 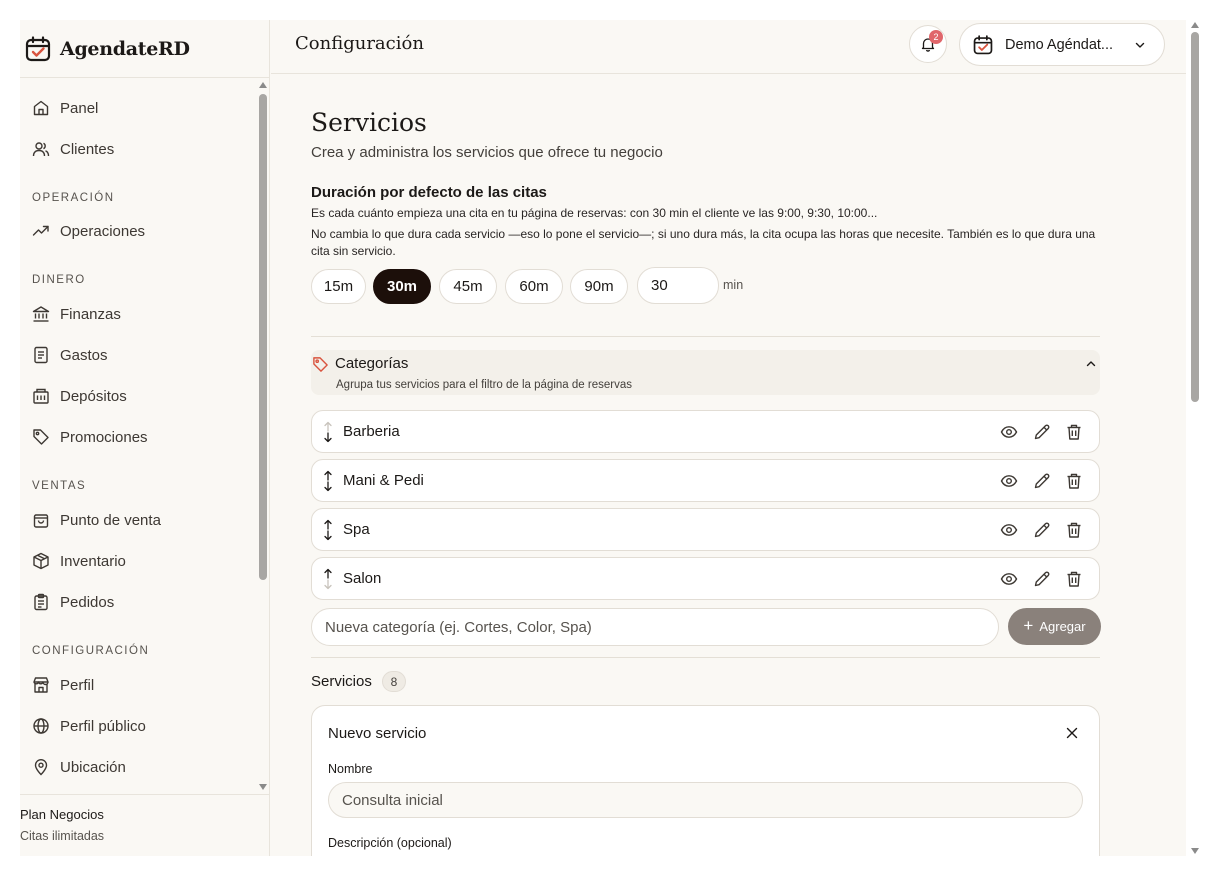 What do you see at coordinates (1072, 733) in the screenshot?
I see `close-icon` at bounding box center [1072, 733].